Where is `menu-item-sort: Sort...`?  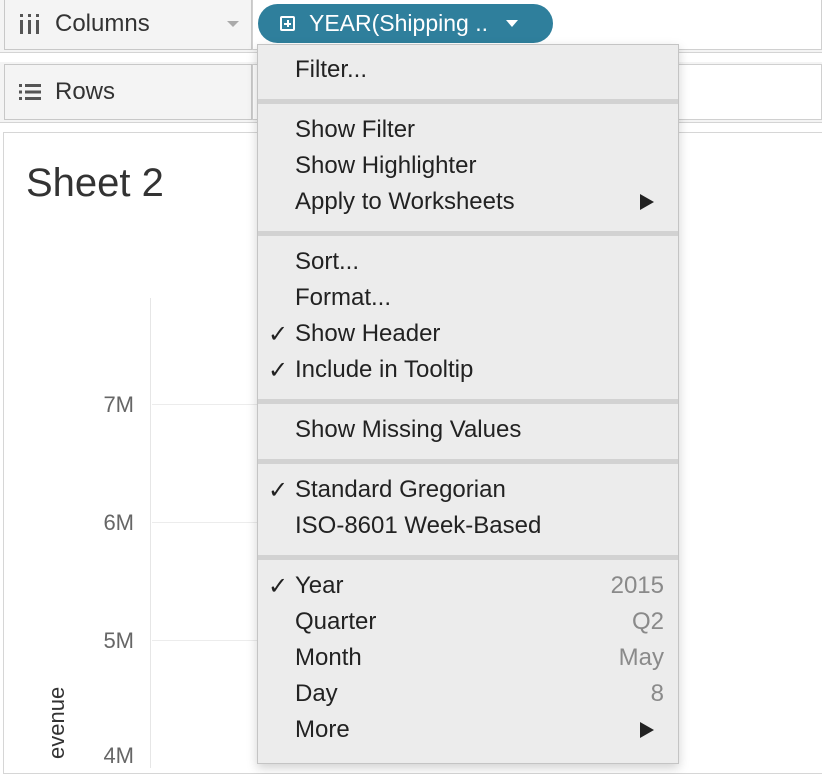
menu-item-sort: Sort... is located at coordinates (468, 262).